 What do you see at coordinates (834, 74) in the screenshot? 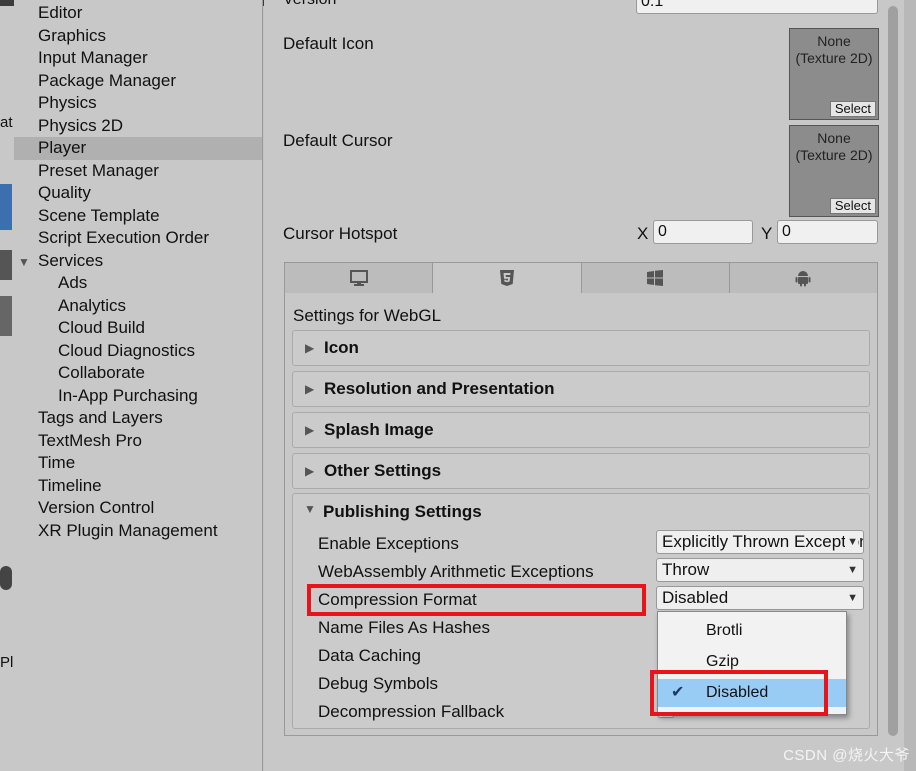
I see `default-icon-texture-field: None (Texture 2D) Select` at bounding box center [834, 74].